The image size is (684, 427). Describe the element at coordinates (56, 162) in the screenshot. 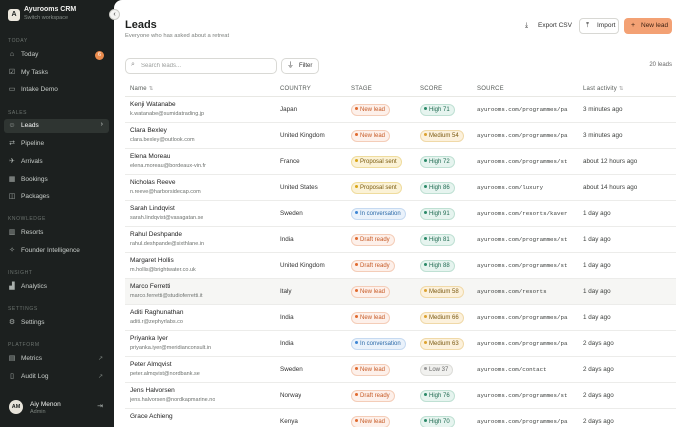

I see `sidebar-item-arrivals: ✈ Arrivals` at that location.